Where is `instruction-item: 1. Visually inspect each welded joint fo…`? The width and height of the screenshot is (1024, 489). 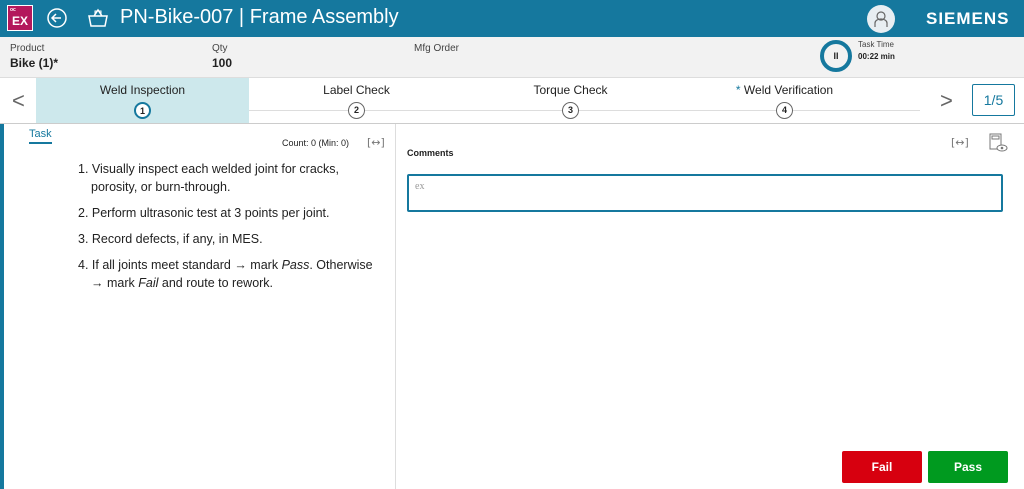
instruction-item: 1. Visually inspect each welded joint fo… is located at coordinates (209, 178).